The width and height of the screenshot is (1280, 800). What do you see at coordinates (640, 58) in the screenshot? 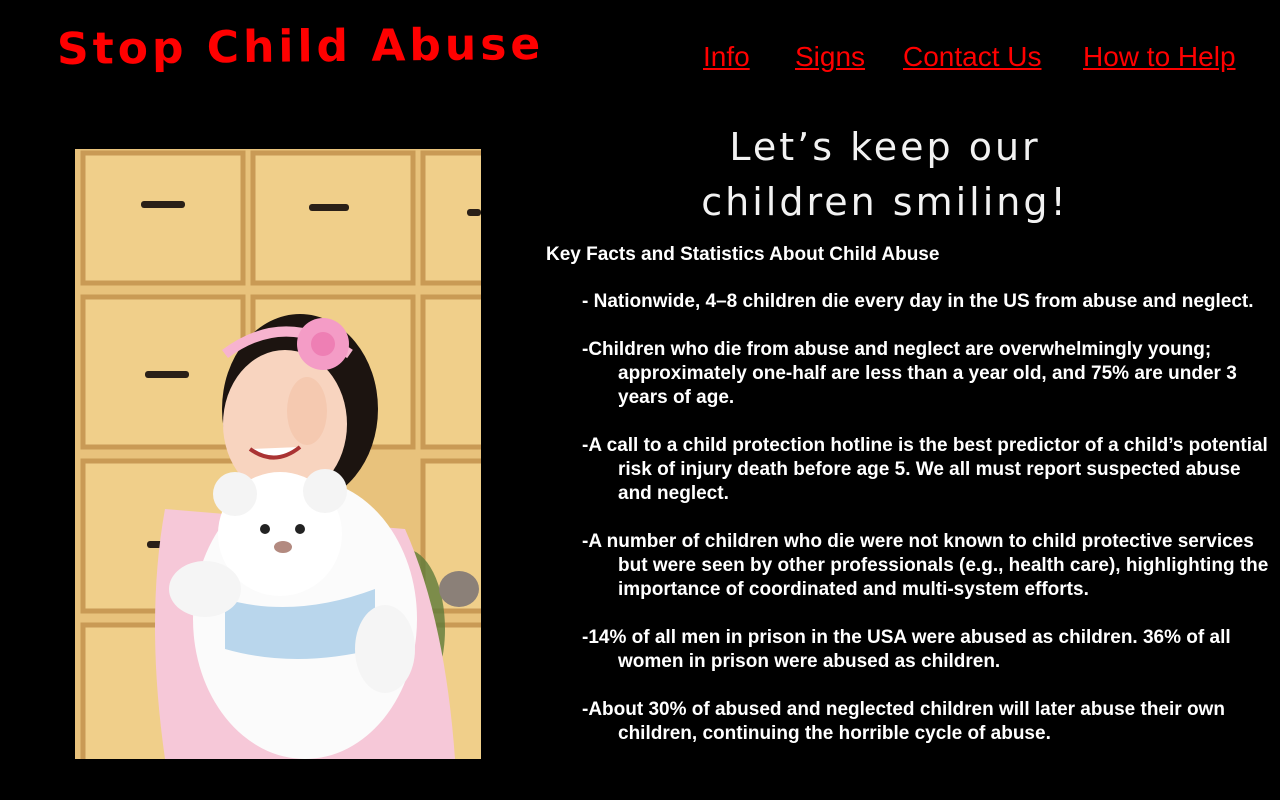
I see `main-nav: Info Signs Contact Us How to Help` at bounding box center [640, 58].